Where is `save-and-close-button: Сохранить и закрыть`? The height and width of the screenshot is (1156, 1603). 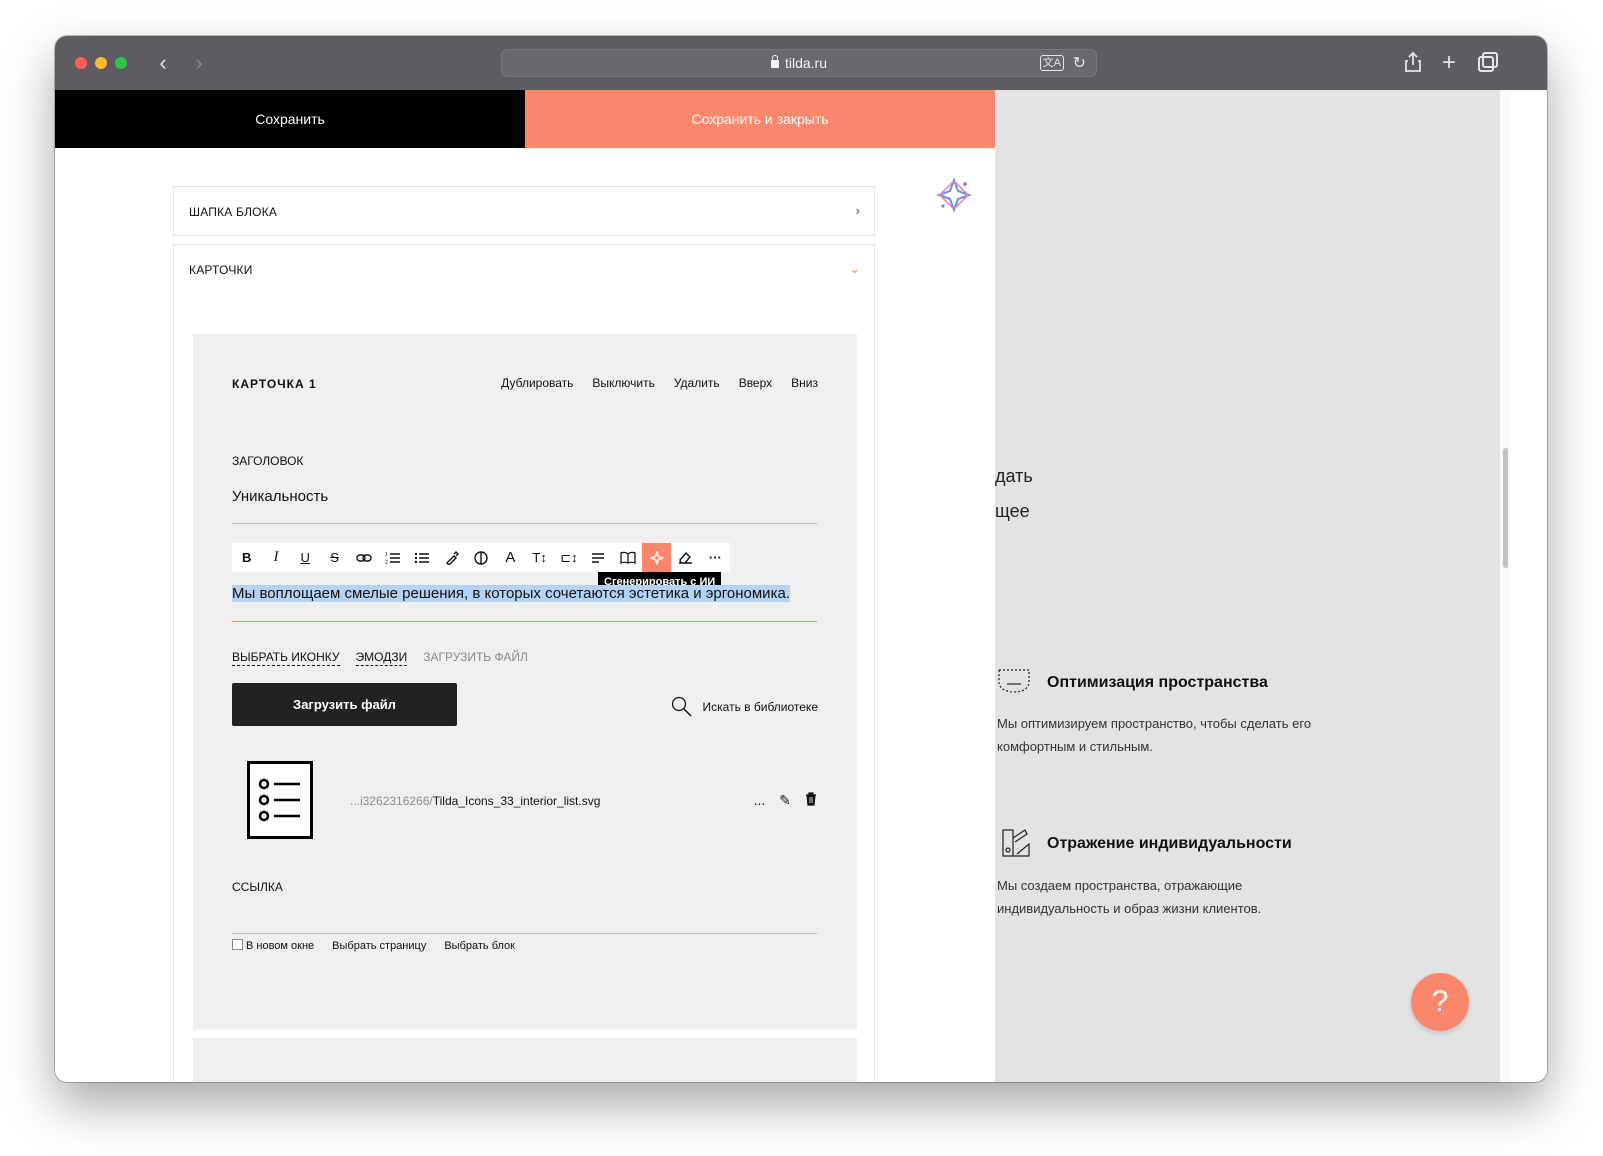
save-and-close-button: Сохранить и закрыть is located at coordinates (760, 119).